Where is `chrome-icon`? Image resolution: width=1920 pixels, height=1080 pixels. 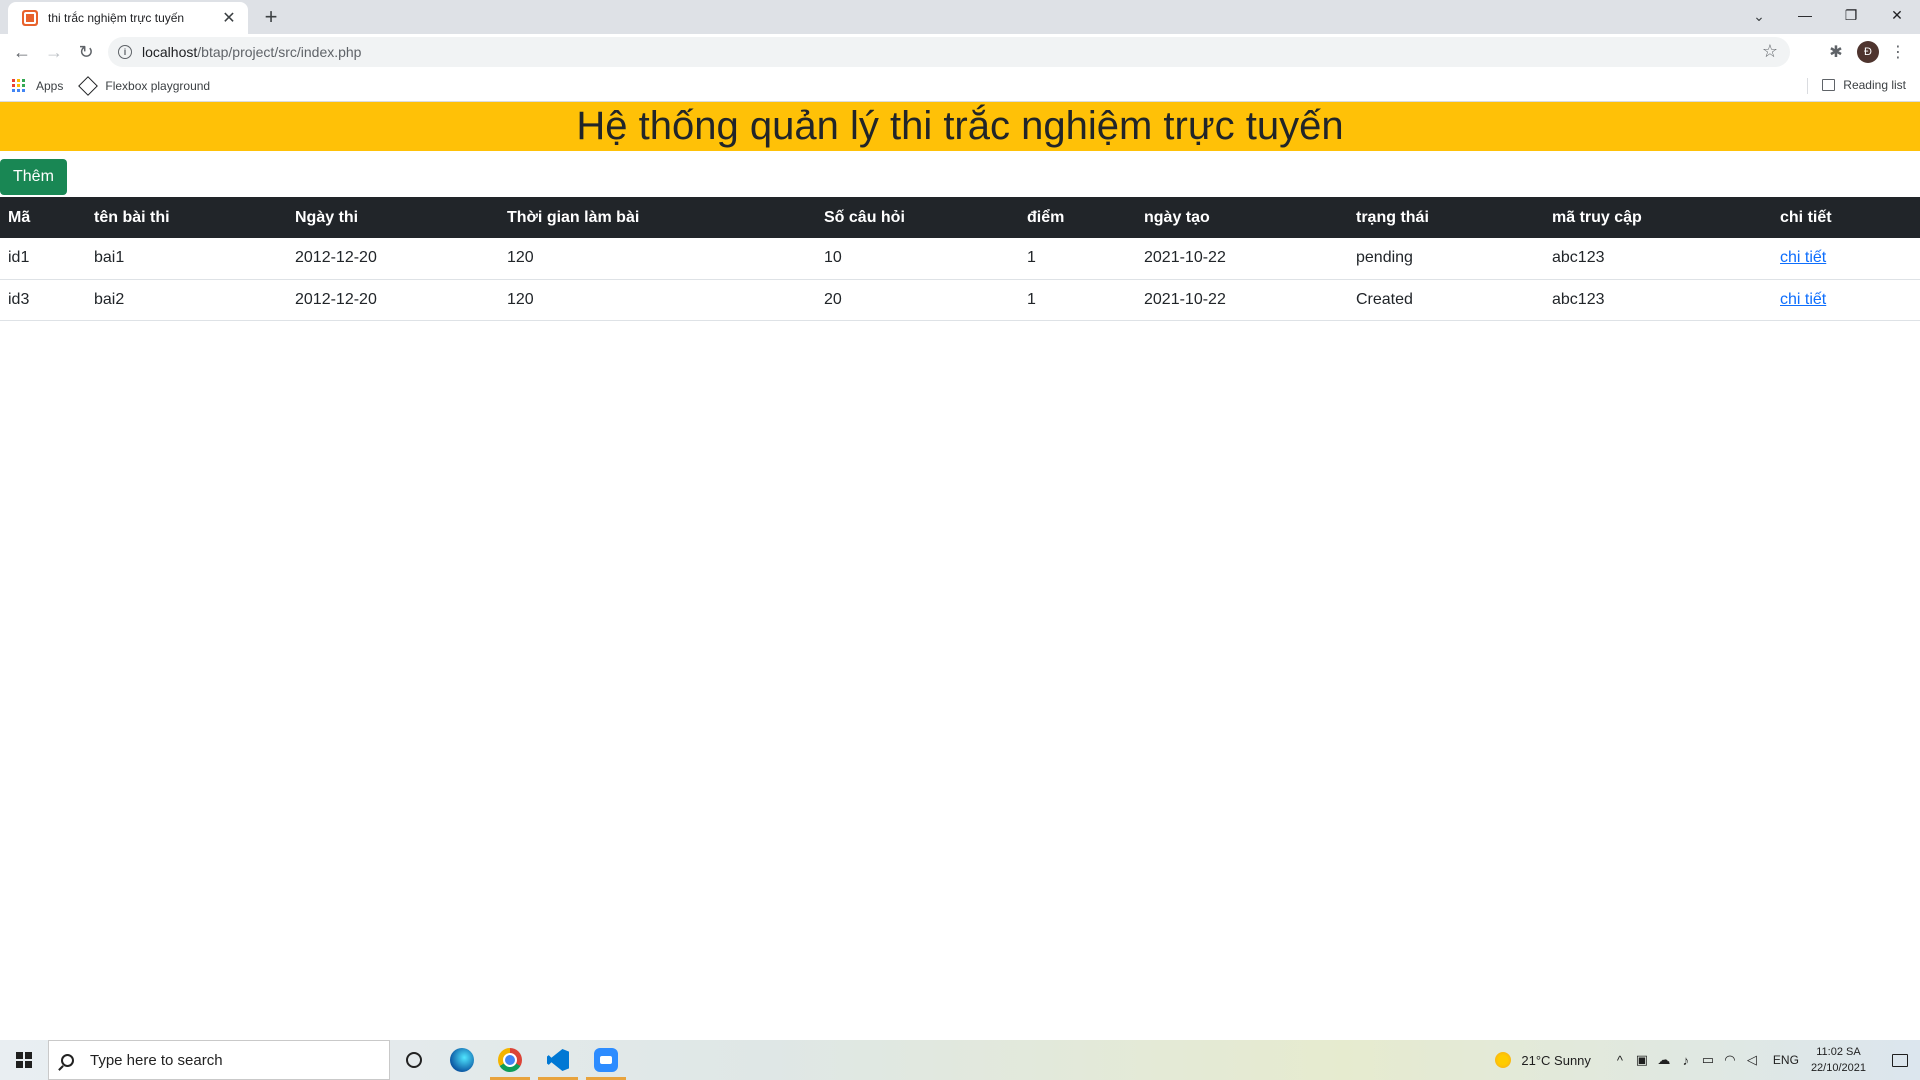 chrome-icon is located at coordinates (510, 1060).